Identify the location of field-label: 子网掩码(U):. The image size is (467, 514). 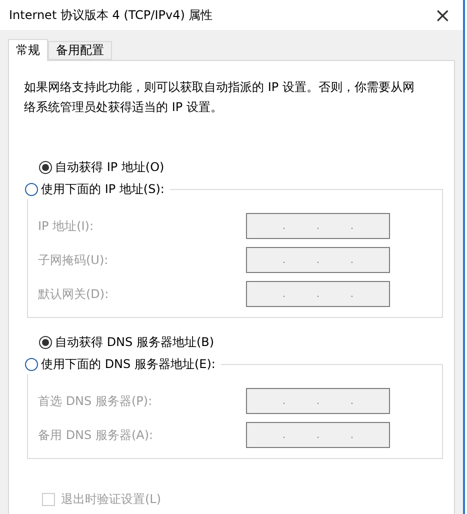
(73, 260).